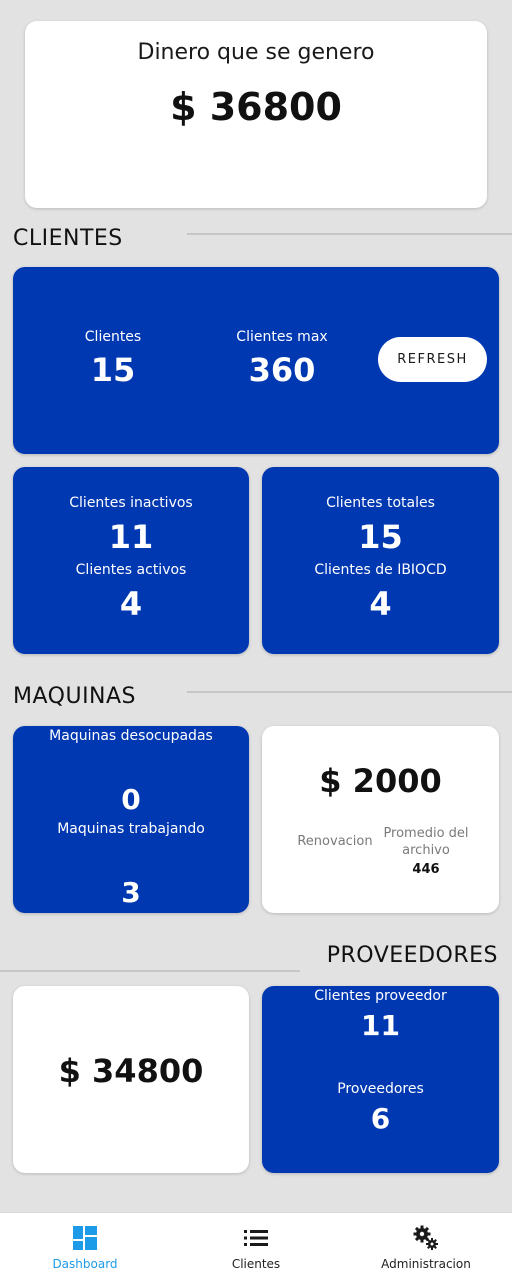 The height and width of the screenshot is (1281, 512). What do you see at coordinates (426, 842) in the screenshot?
I see `promedio-archivo-label: Promedio del archivo` at bounding box center [426, 842].